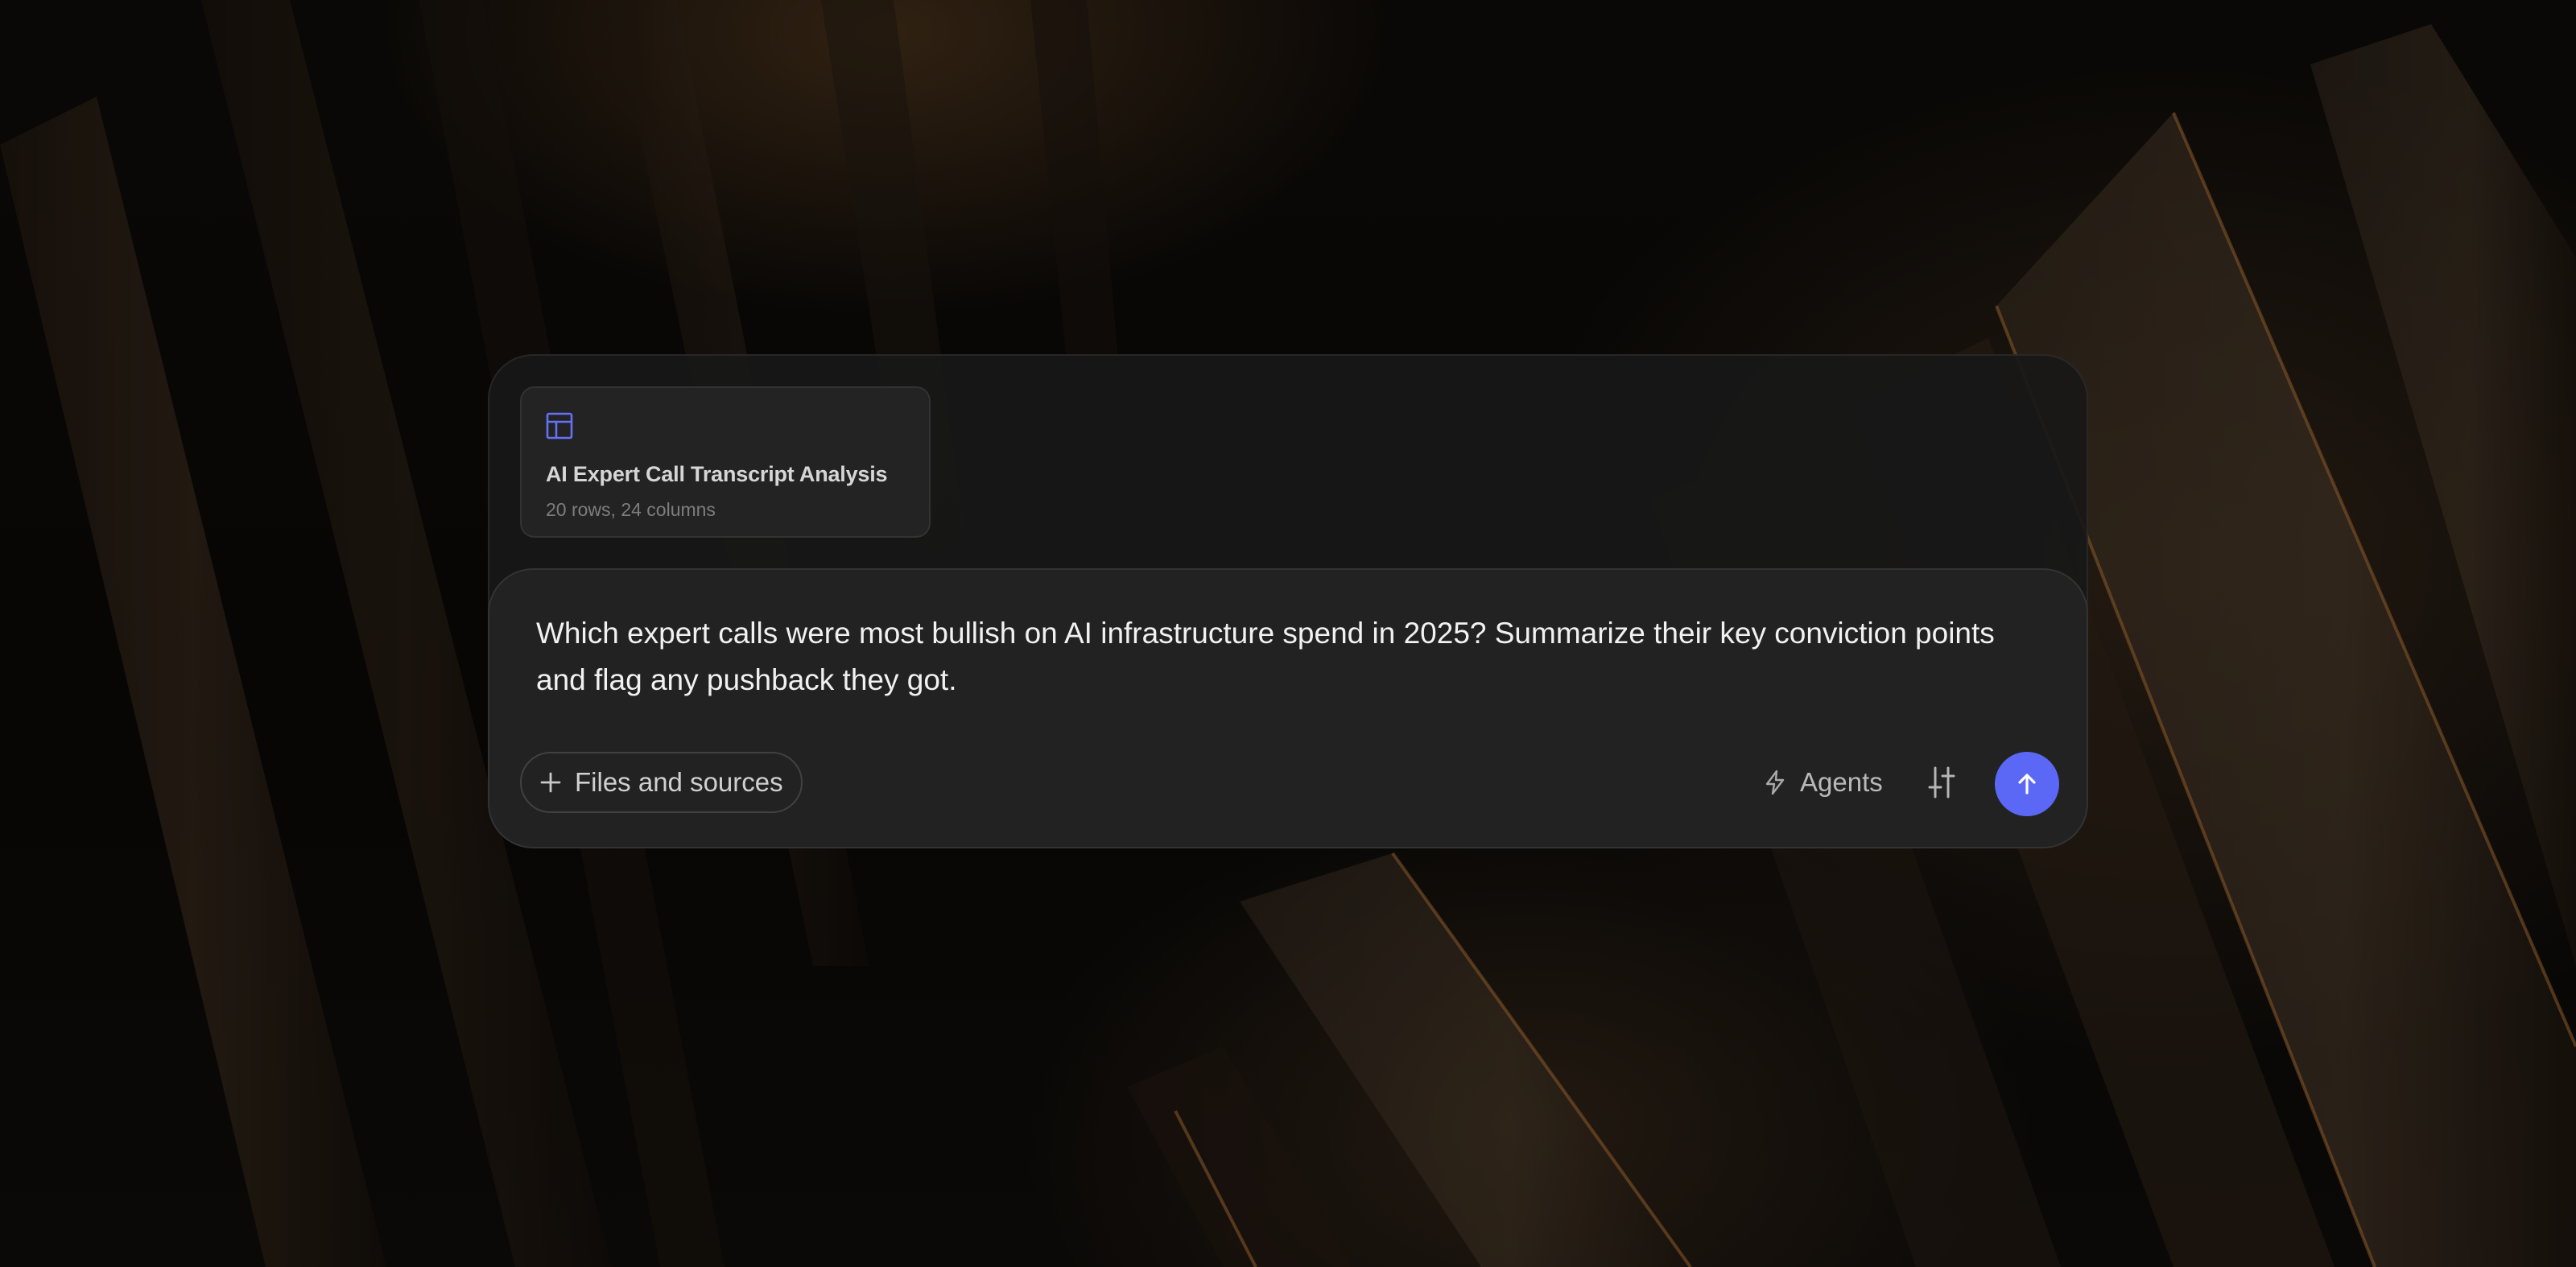  I want to click on arrow-up-icon, so click(2027, 784).